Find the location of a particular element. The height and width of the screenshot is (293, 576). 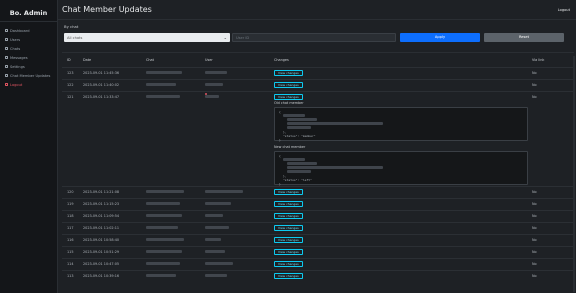

users-icon is located at coordinates (6, 39).